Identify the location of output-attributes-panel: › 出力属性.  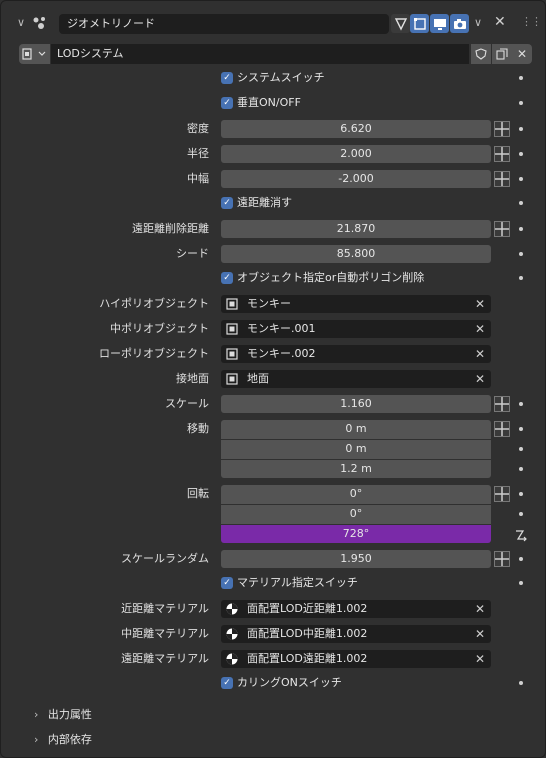
(63, 715).